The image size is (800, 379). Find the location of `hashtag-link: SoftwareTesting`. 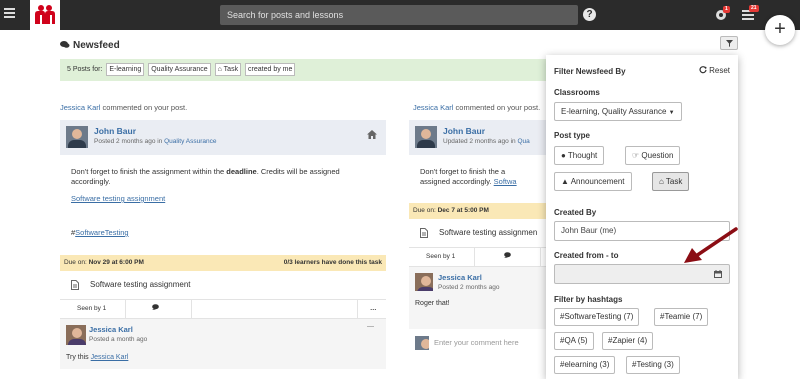

hashtag-link: SoftwareTesting is located at coordinates (101, 232).